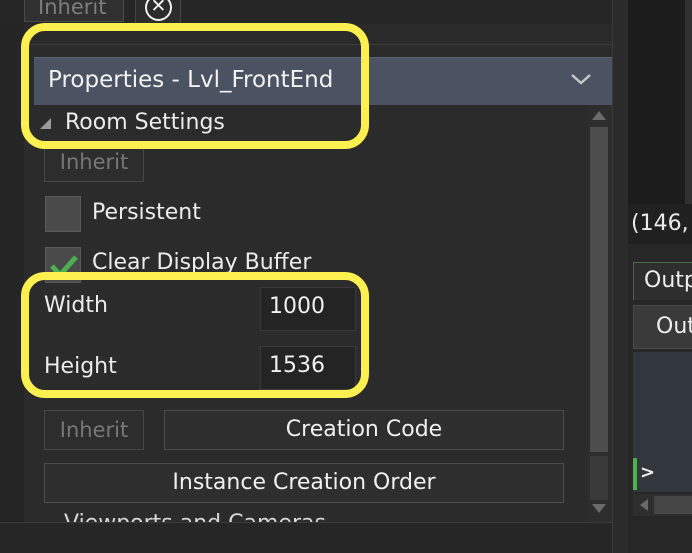  I want to click on viewports-section-partial: Viewports and Cameras, so click(320, 516).